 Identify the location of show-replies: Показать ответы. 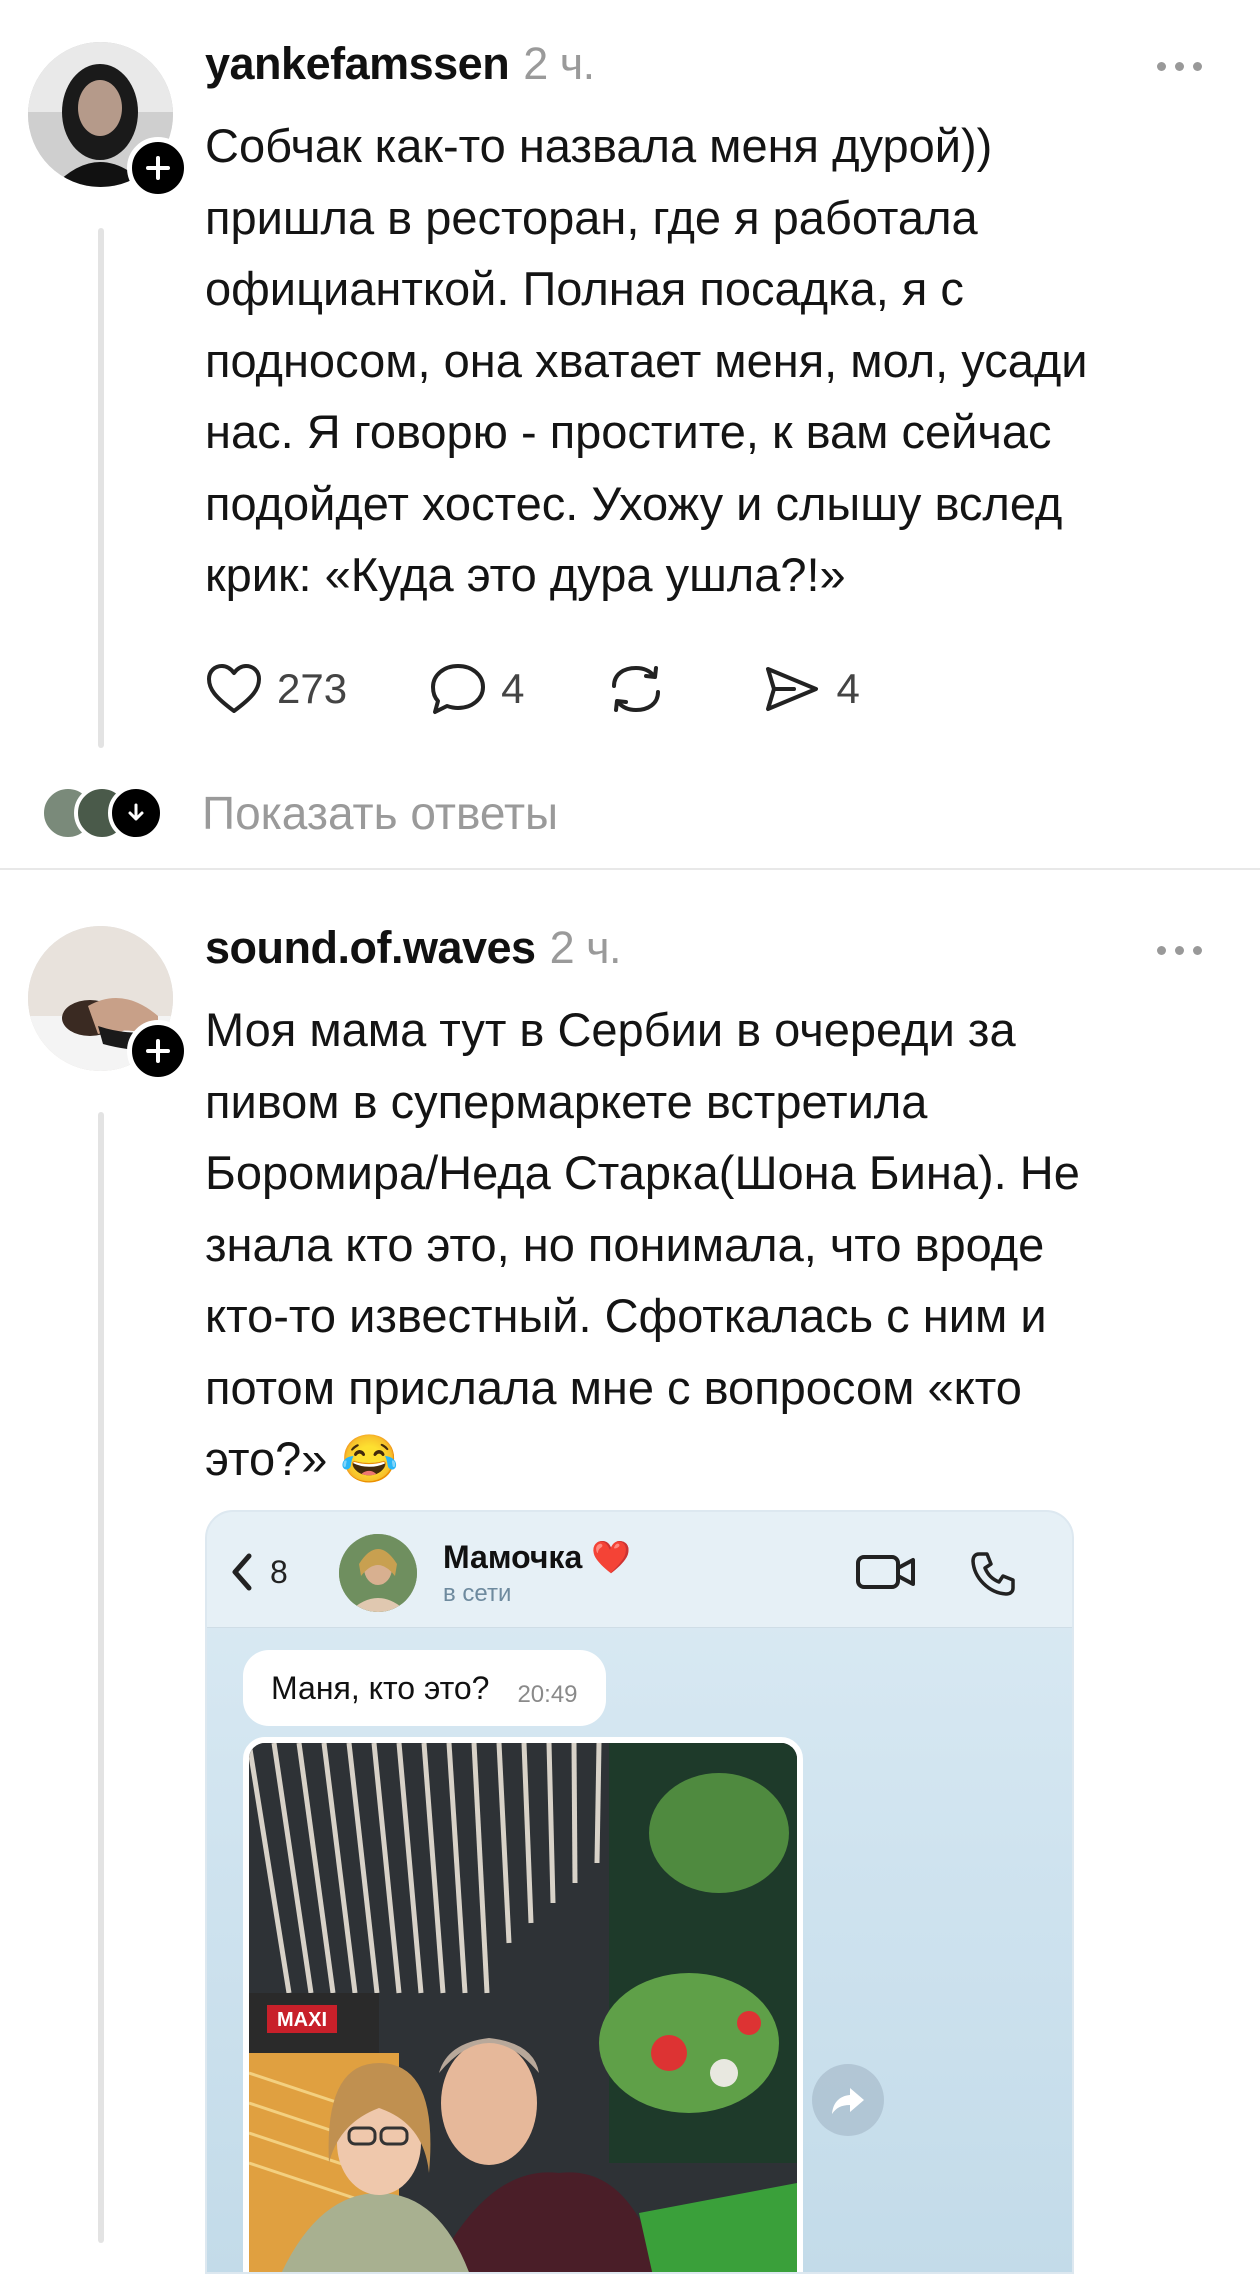
(299, 813).